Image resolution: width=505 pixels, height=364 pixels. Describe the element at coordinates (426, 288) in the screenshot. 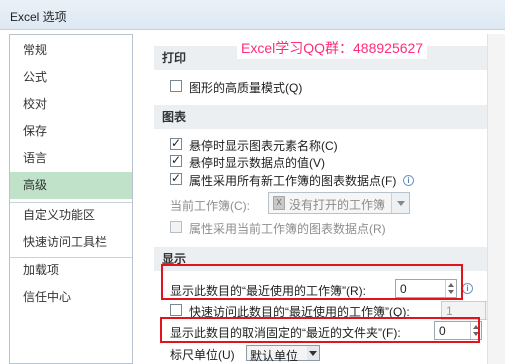

I see `recent-workbooks-spinner: 0` at that location.